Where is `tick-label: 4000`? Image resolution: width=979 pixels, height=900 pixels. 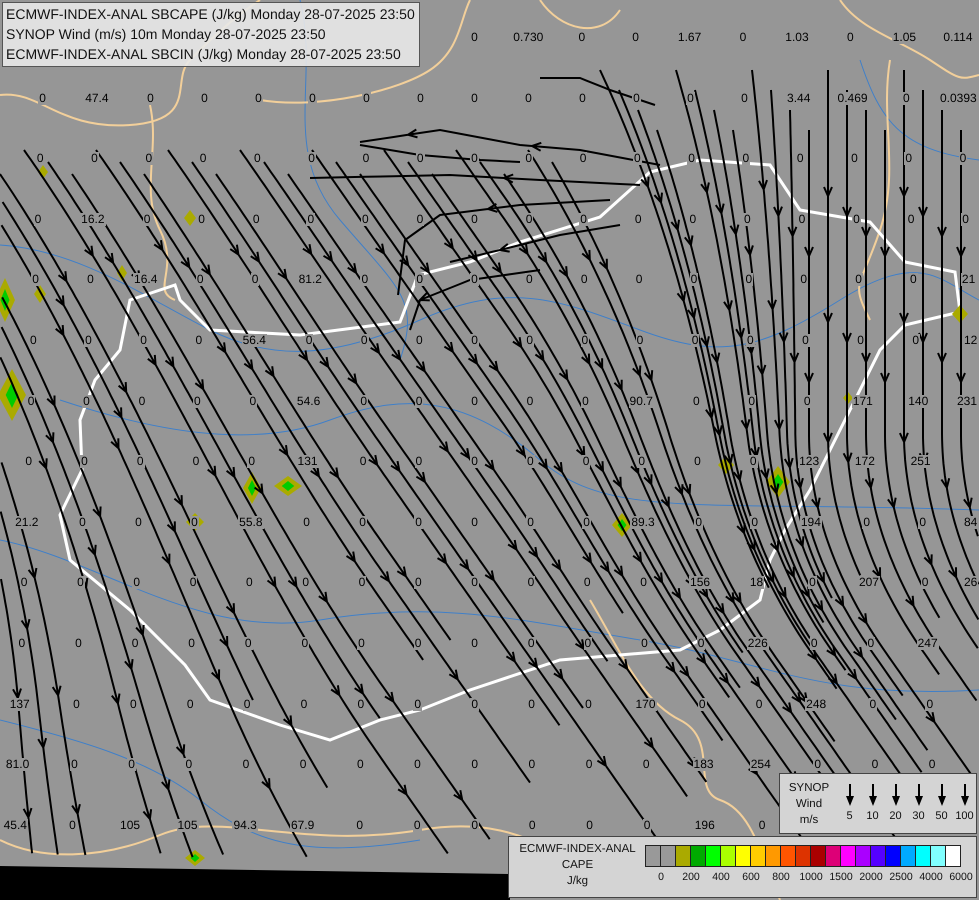
tick-label: 4000 is located at coordinates (931, 877).